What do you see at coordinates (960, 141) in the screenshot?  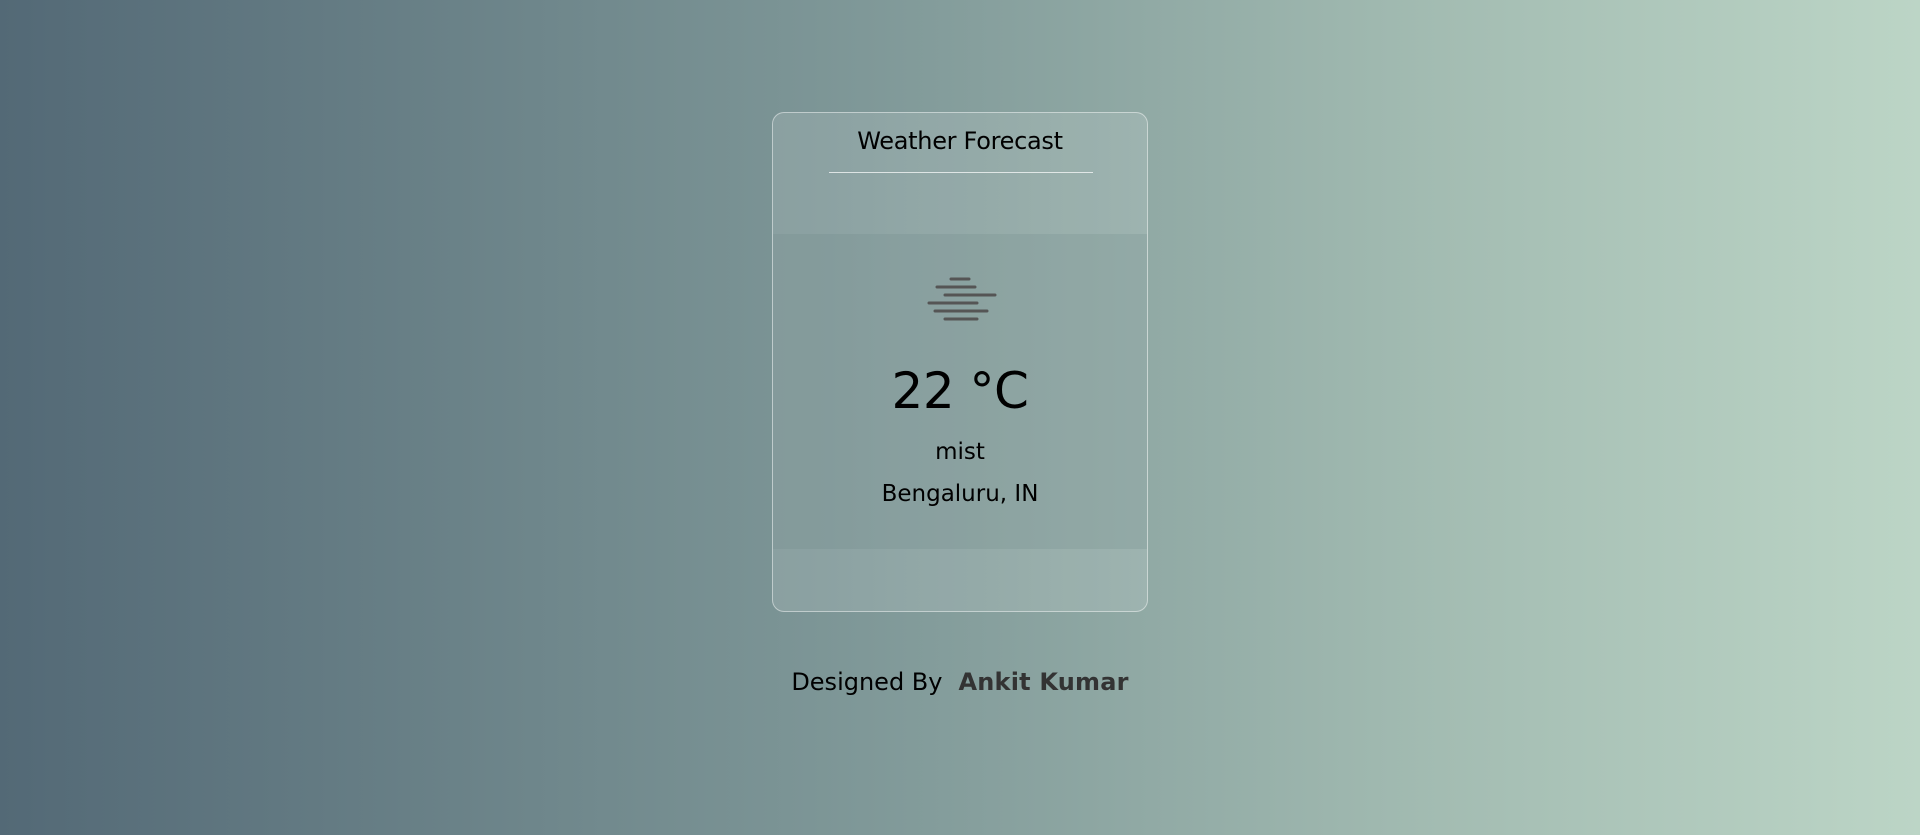 I see `card-title: Weather Forecast` at bounding box center [960, 141].